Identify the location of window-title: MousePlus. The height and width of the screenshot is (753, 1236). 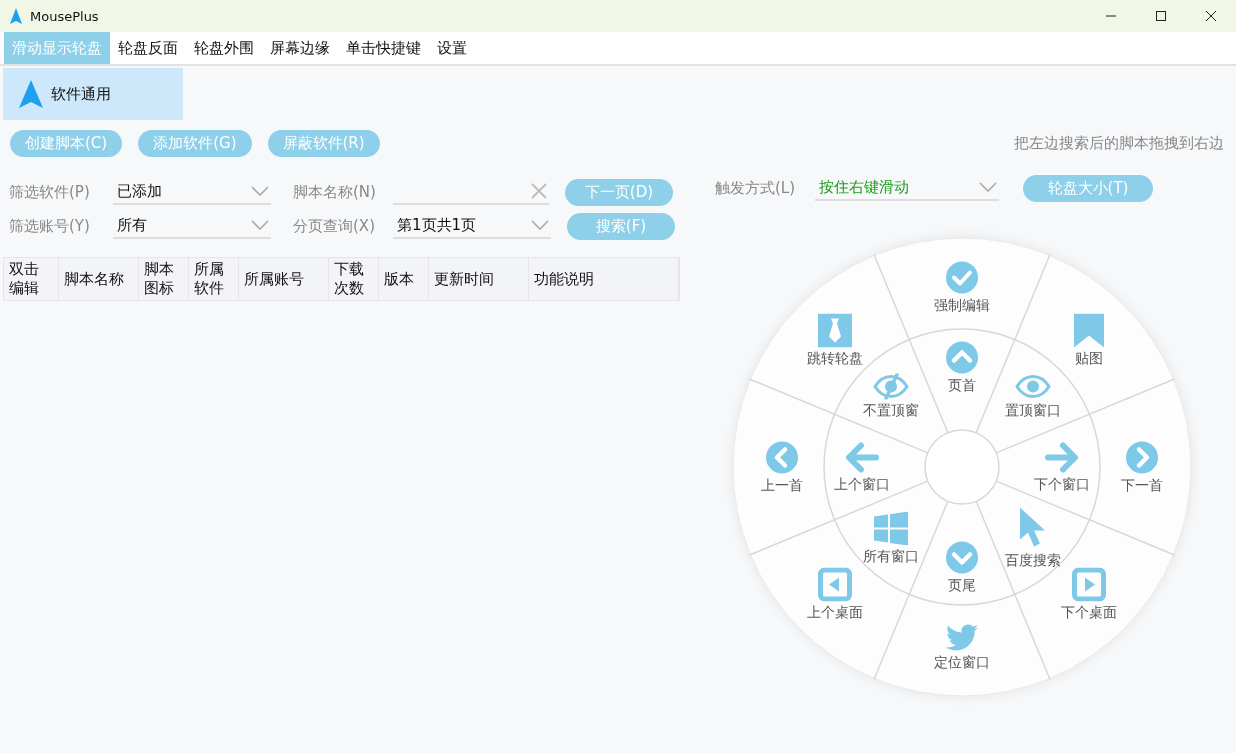
(64, 16).